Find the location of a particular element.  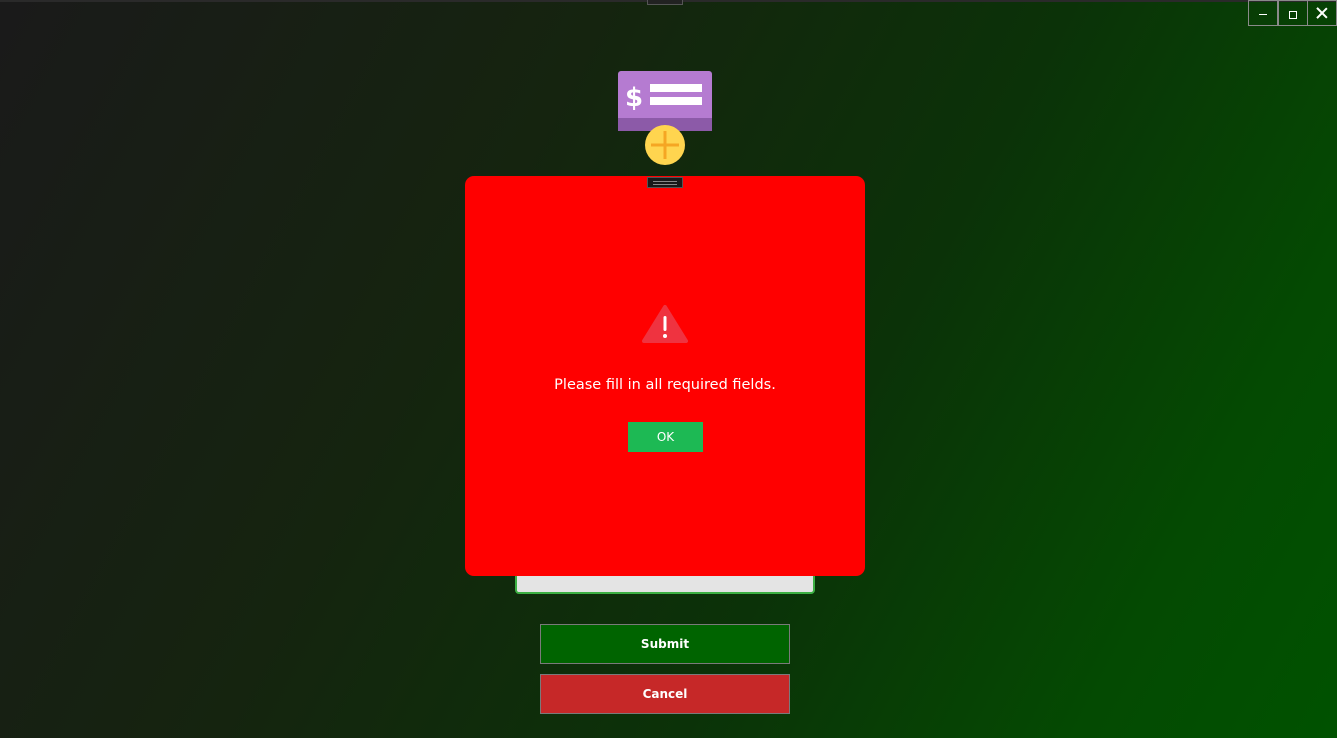

submit-button: Submit is located at coordinates (665, 644).